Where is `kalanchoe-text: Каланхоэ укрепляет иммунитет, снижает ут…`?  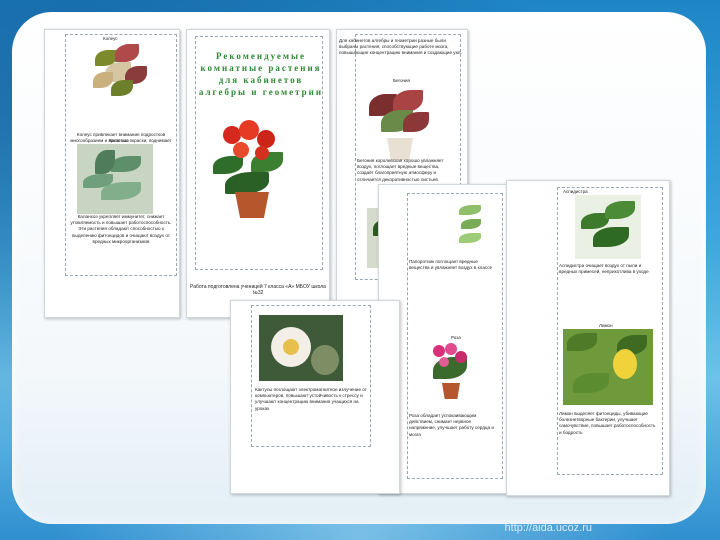
kalanchoe-text: Каланхоэ укрепляет иммунитет, снижает ут… is located at coordinates (121, 229).